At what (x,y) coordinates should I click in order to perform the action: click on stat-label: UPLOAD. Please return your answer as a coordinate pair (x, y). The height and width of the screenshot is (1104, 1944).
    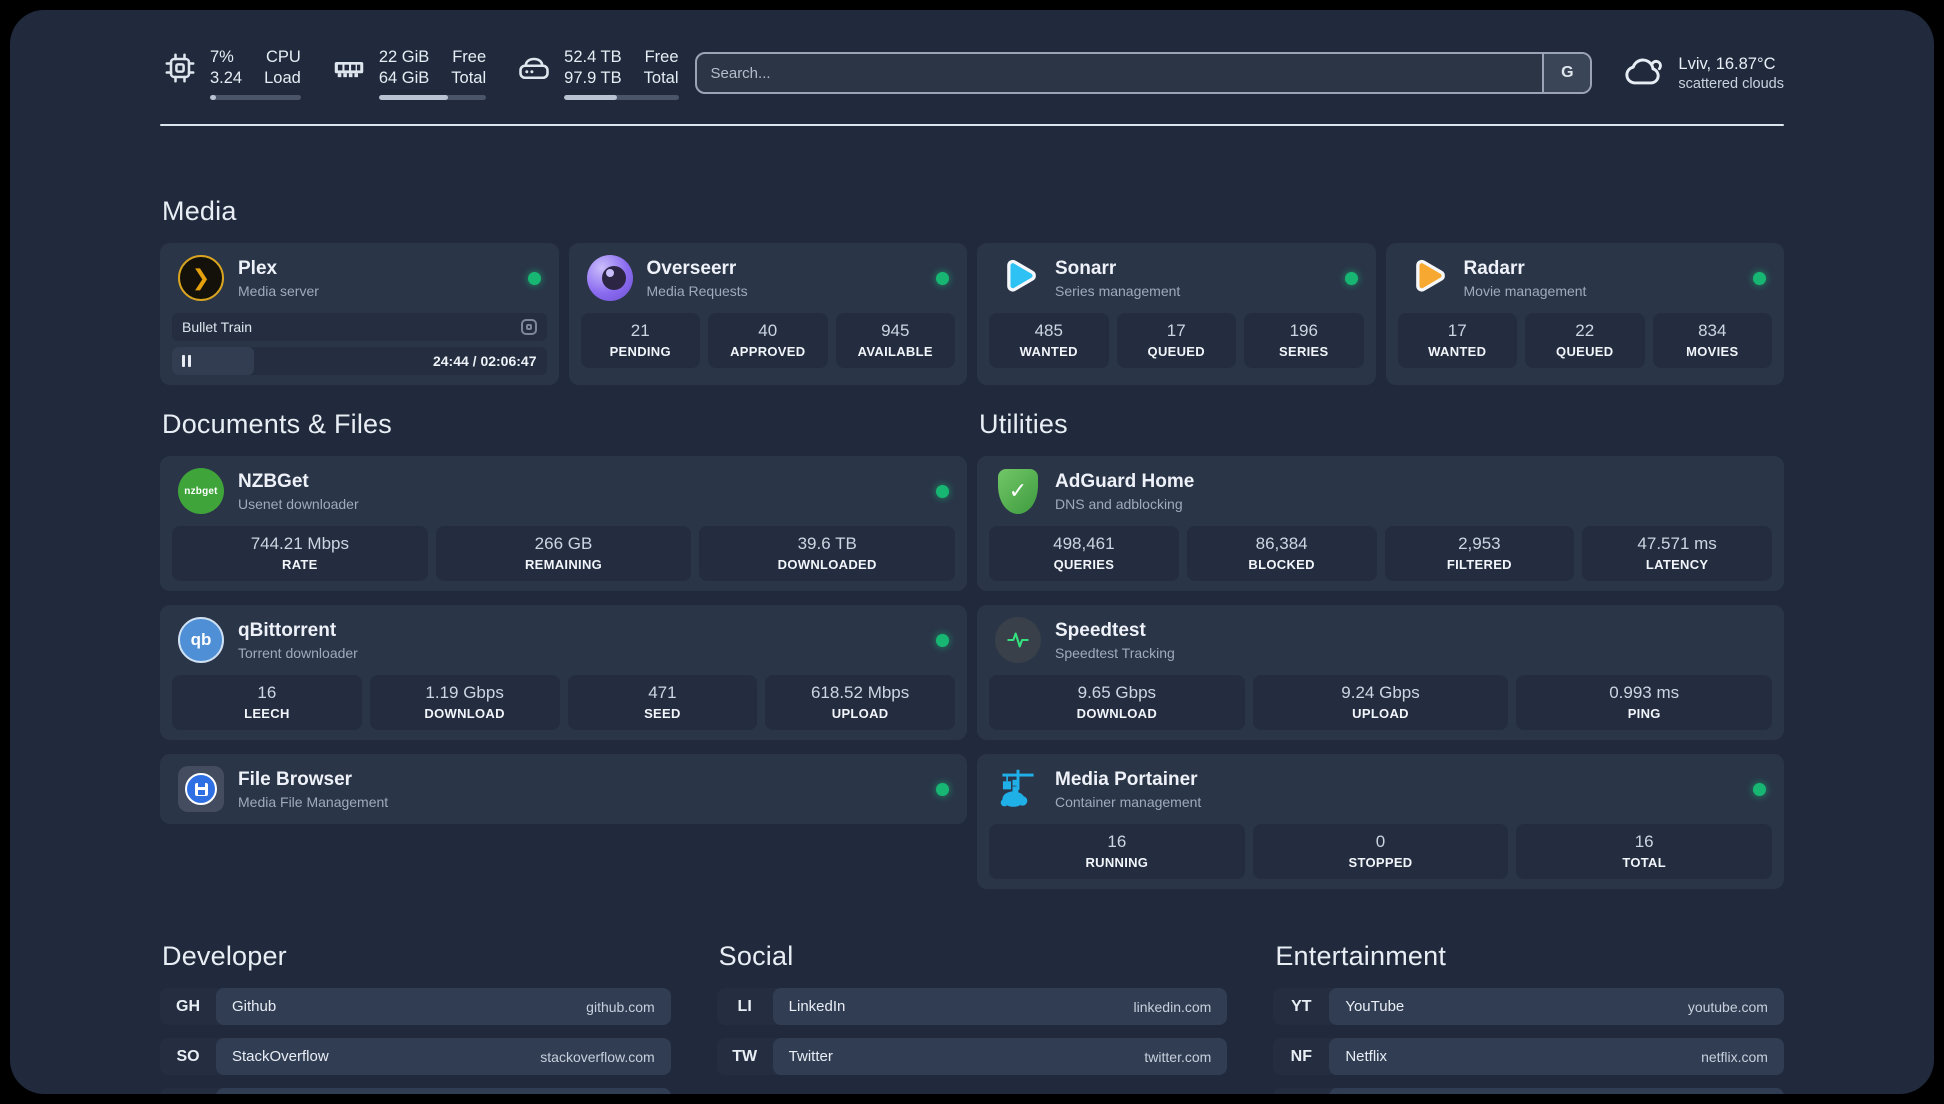
    Looking at the image, I should click on (860, 713).